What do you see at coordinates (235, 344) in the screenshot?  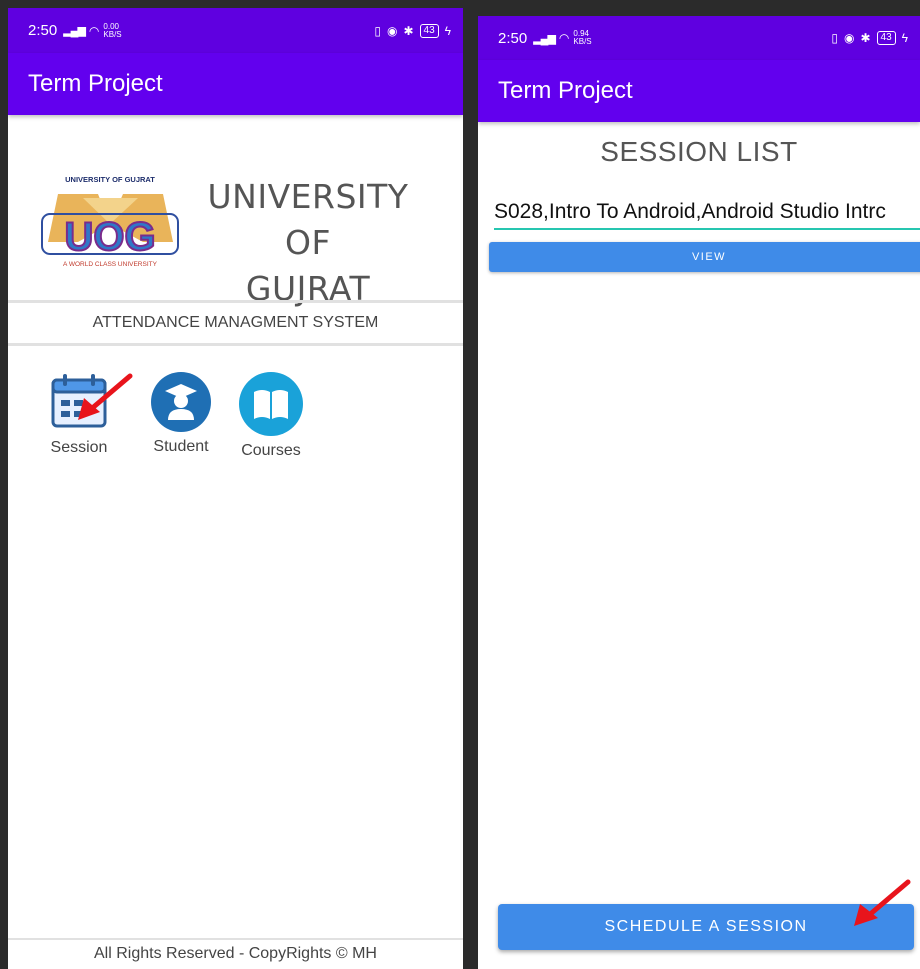 I see `divider-bottom` at bounding box center [235, 344].